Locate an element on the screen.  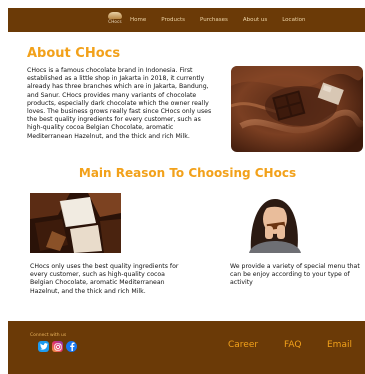
melted-chocolate-image is located at coordinates (297, 109).